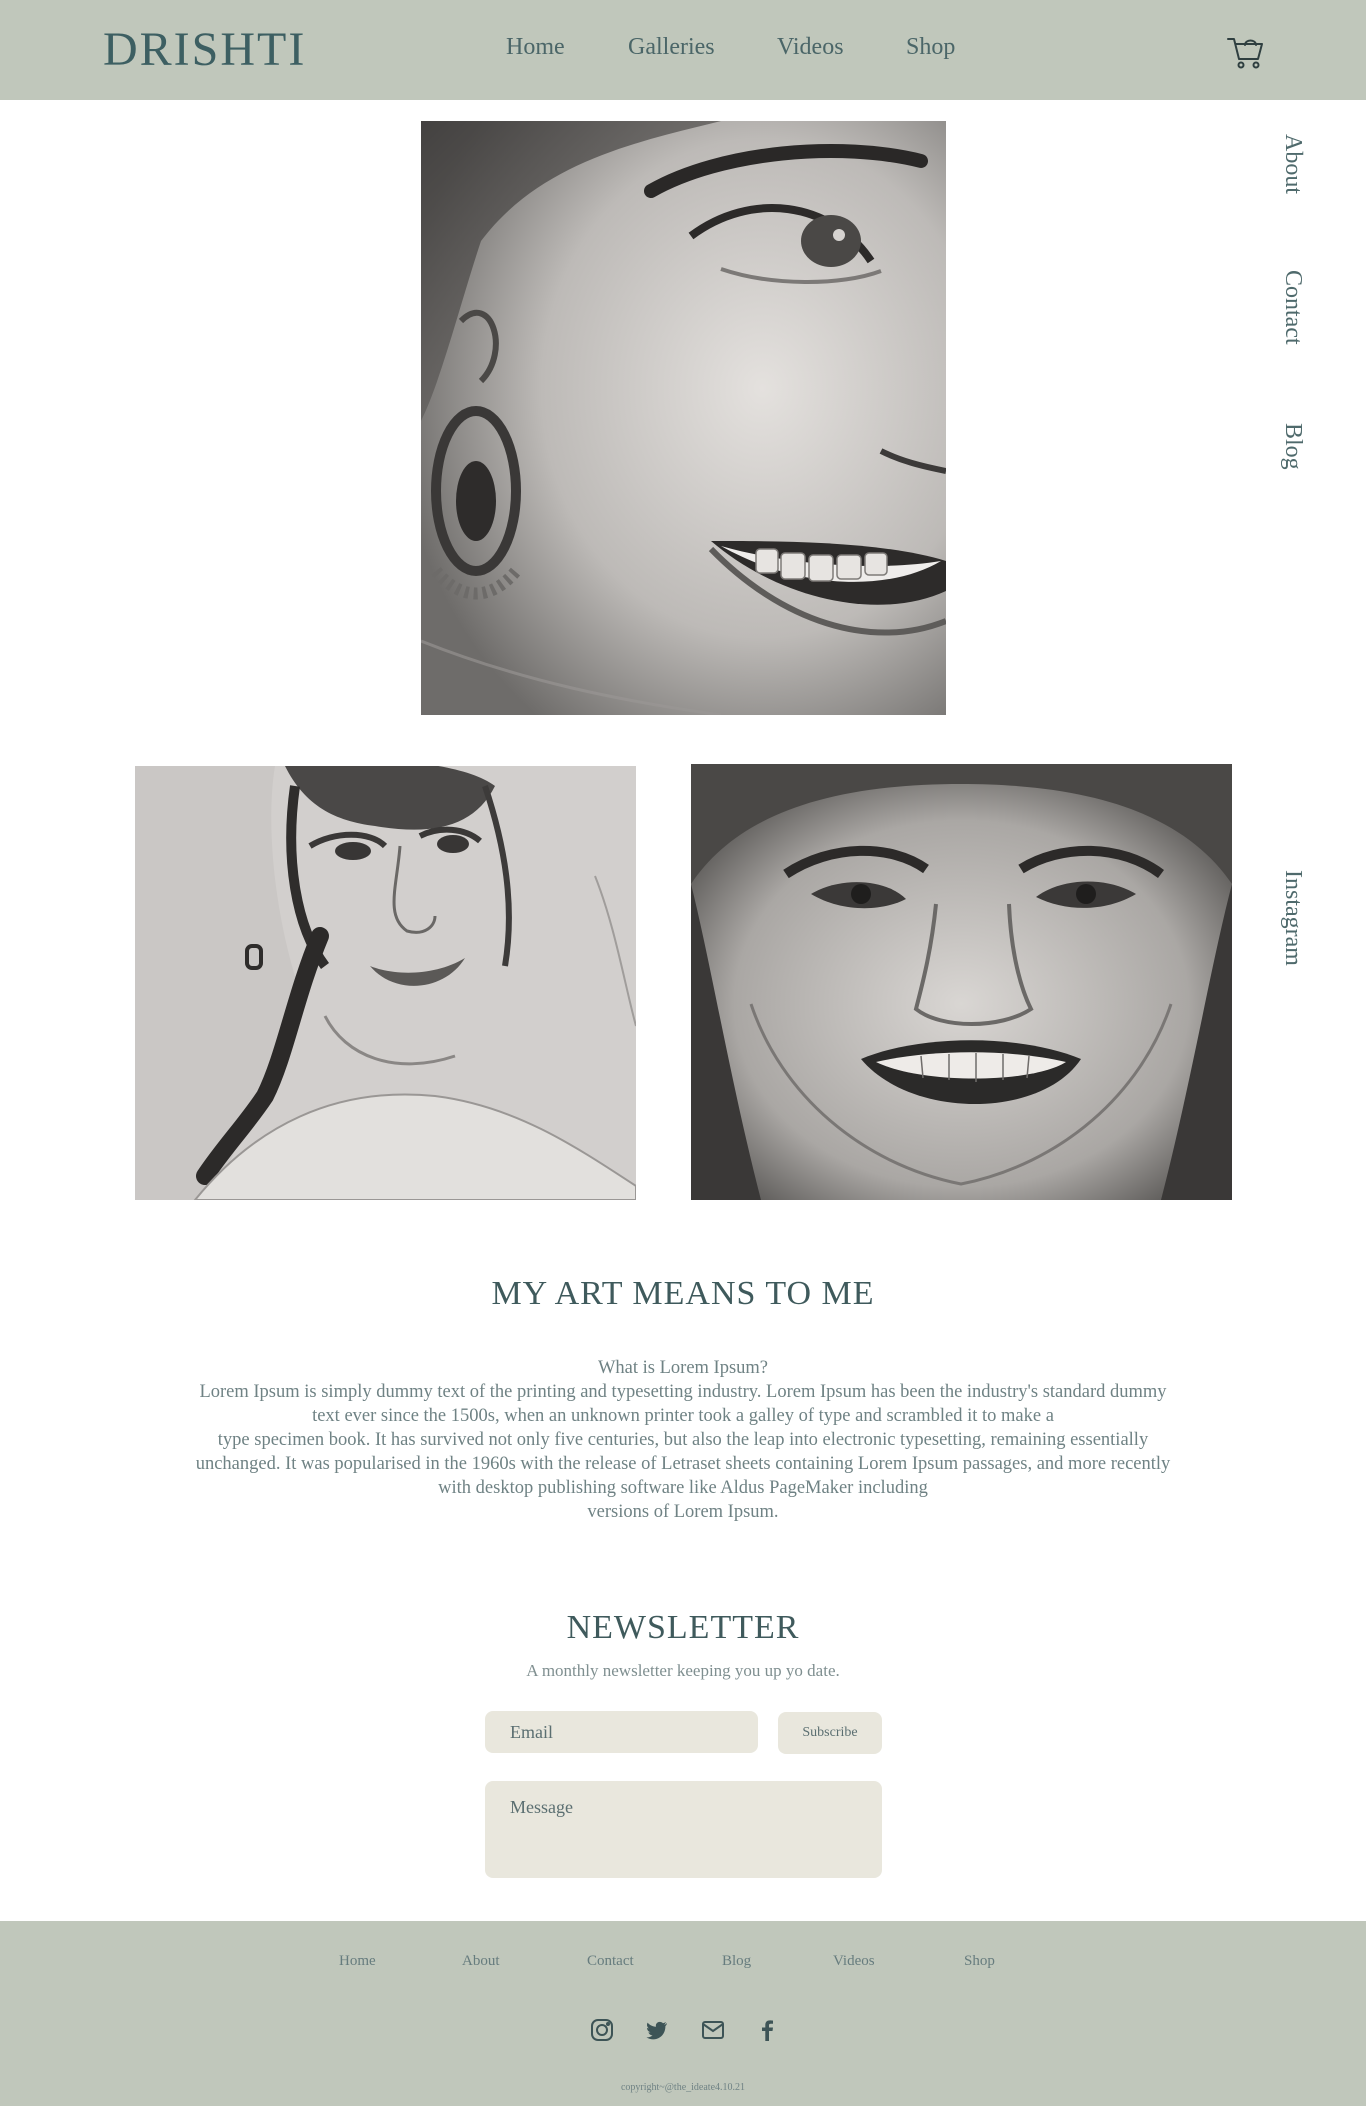 The height and width of the screenshot is (2106, 1366). What do you see at coordinates (204, 49) in the screenshot?
I see `site-logo: DRISHTI` at bounding box center [204, 49].